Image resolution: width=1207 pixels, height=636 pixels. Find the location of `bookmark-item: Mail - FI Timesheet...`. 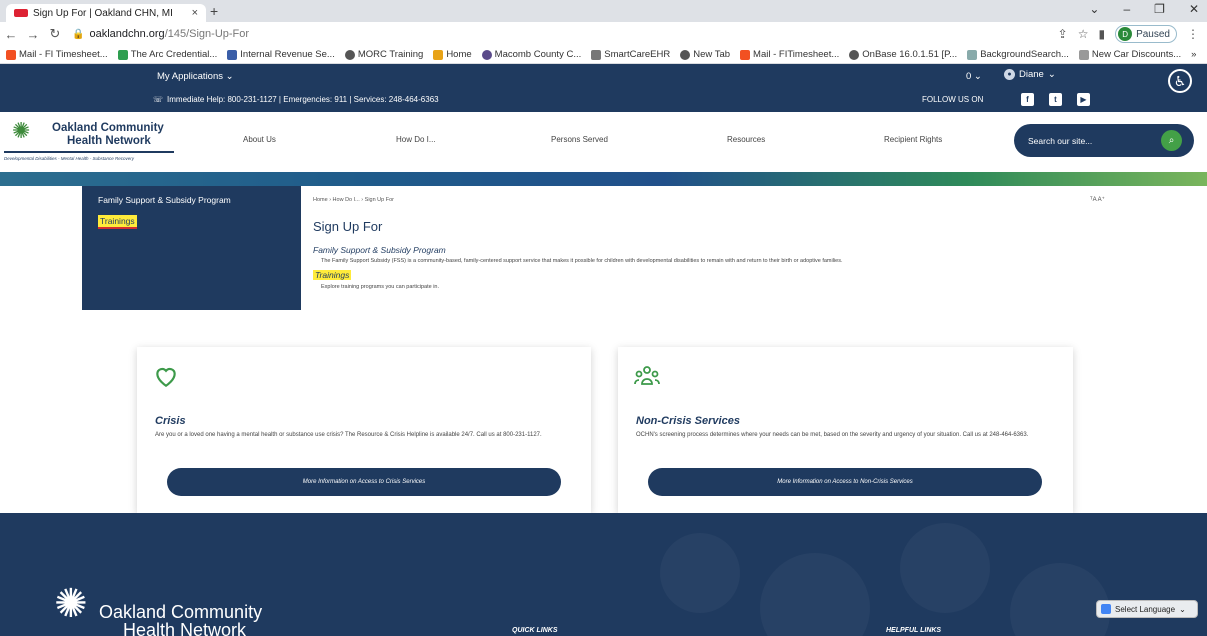

bookmark-item: Mail - FI Timesheet... is located at coordinates (57, 54).